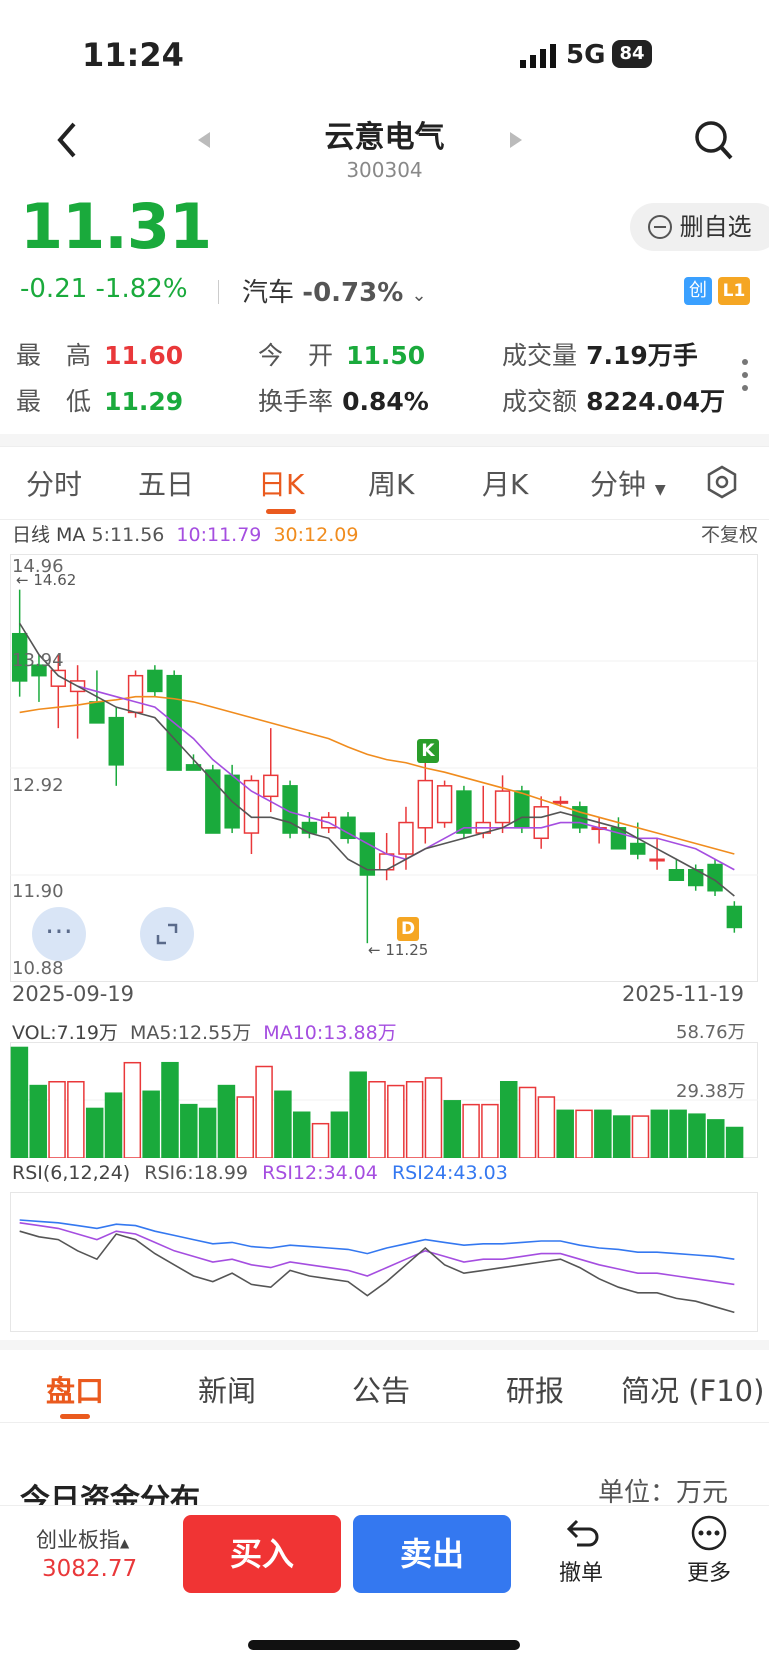 The image size is (769, 1666). I want to click on level1-badge: L1, so click(734, 291).